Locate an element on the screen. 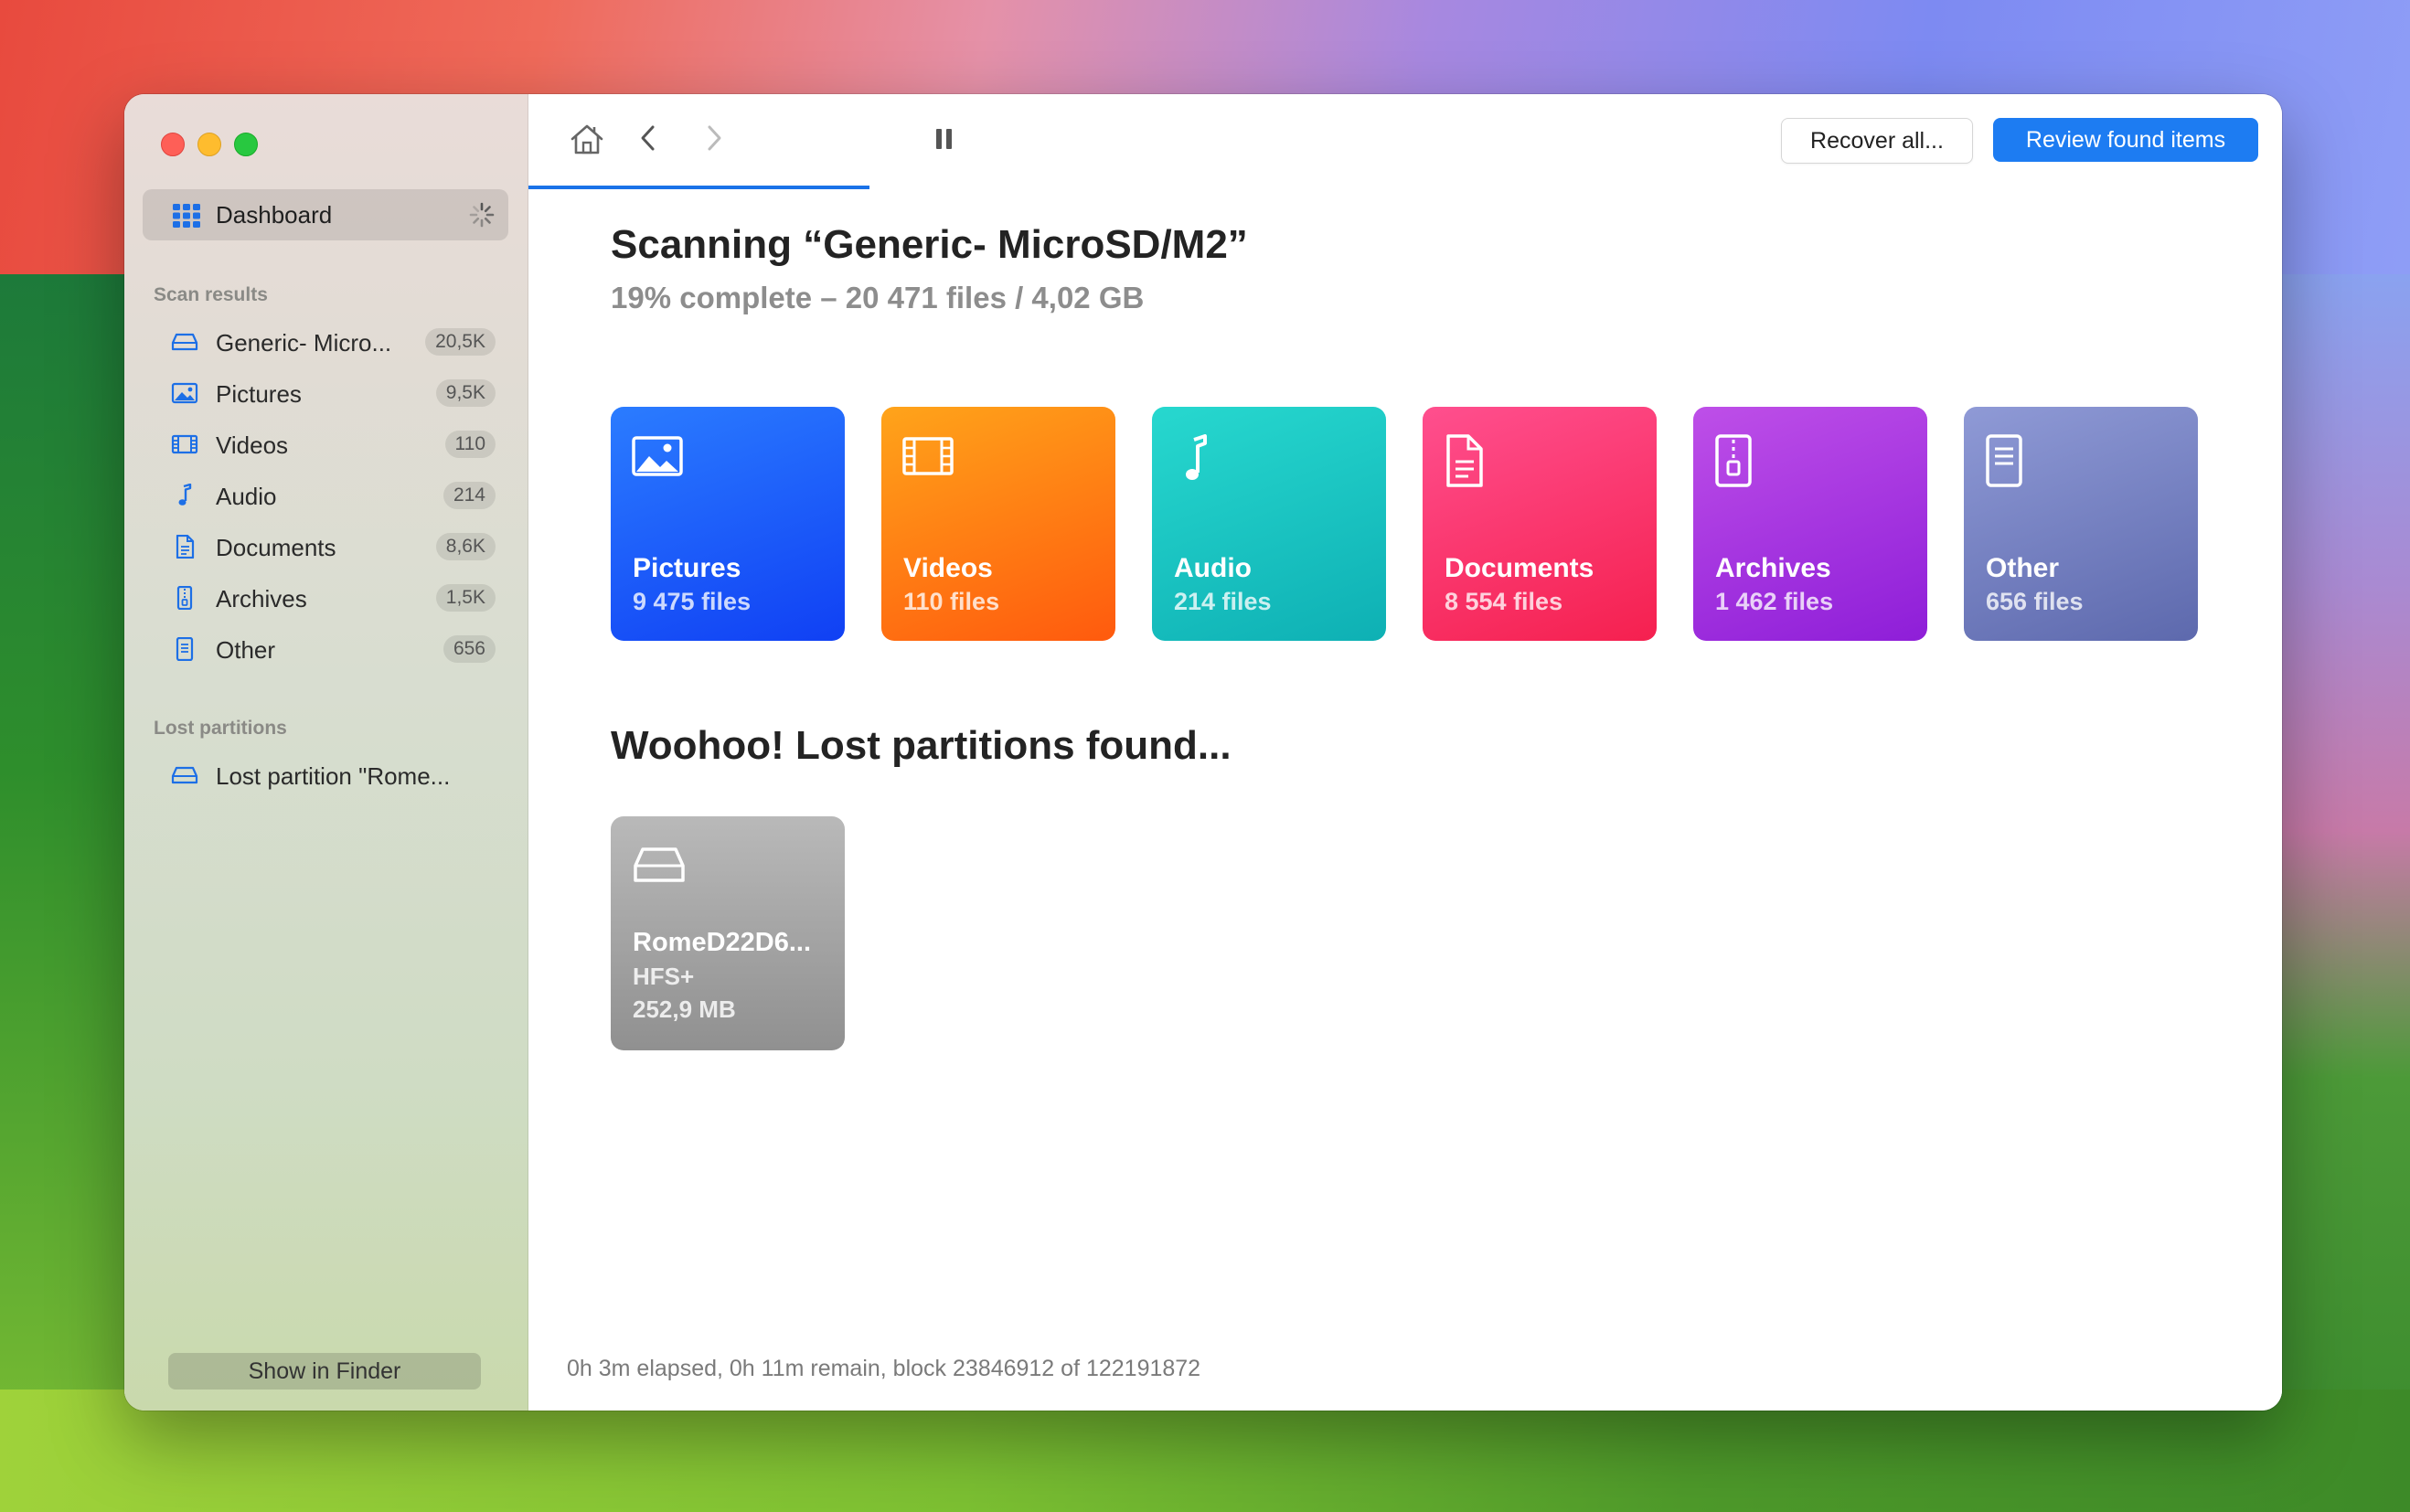 The height and width of the screenshot is (1512, 2410). sidebar-item-pictures: Pictures 9,5K is located at coordinates (325, 393).